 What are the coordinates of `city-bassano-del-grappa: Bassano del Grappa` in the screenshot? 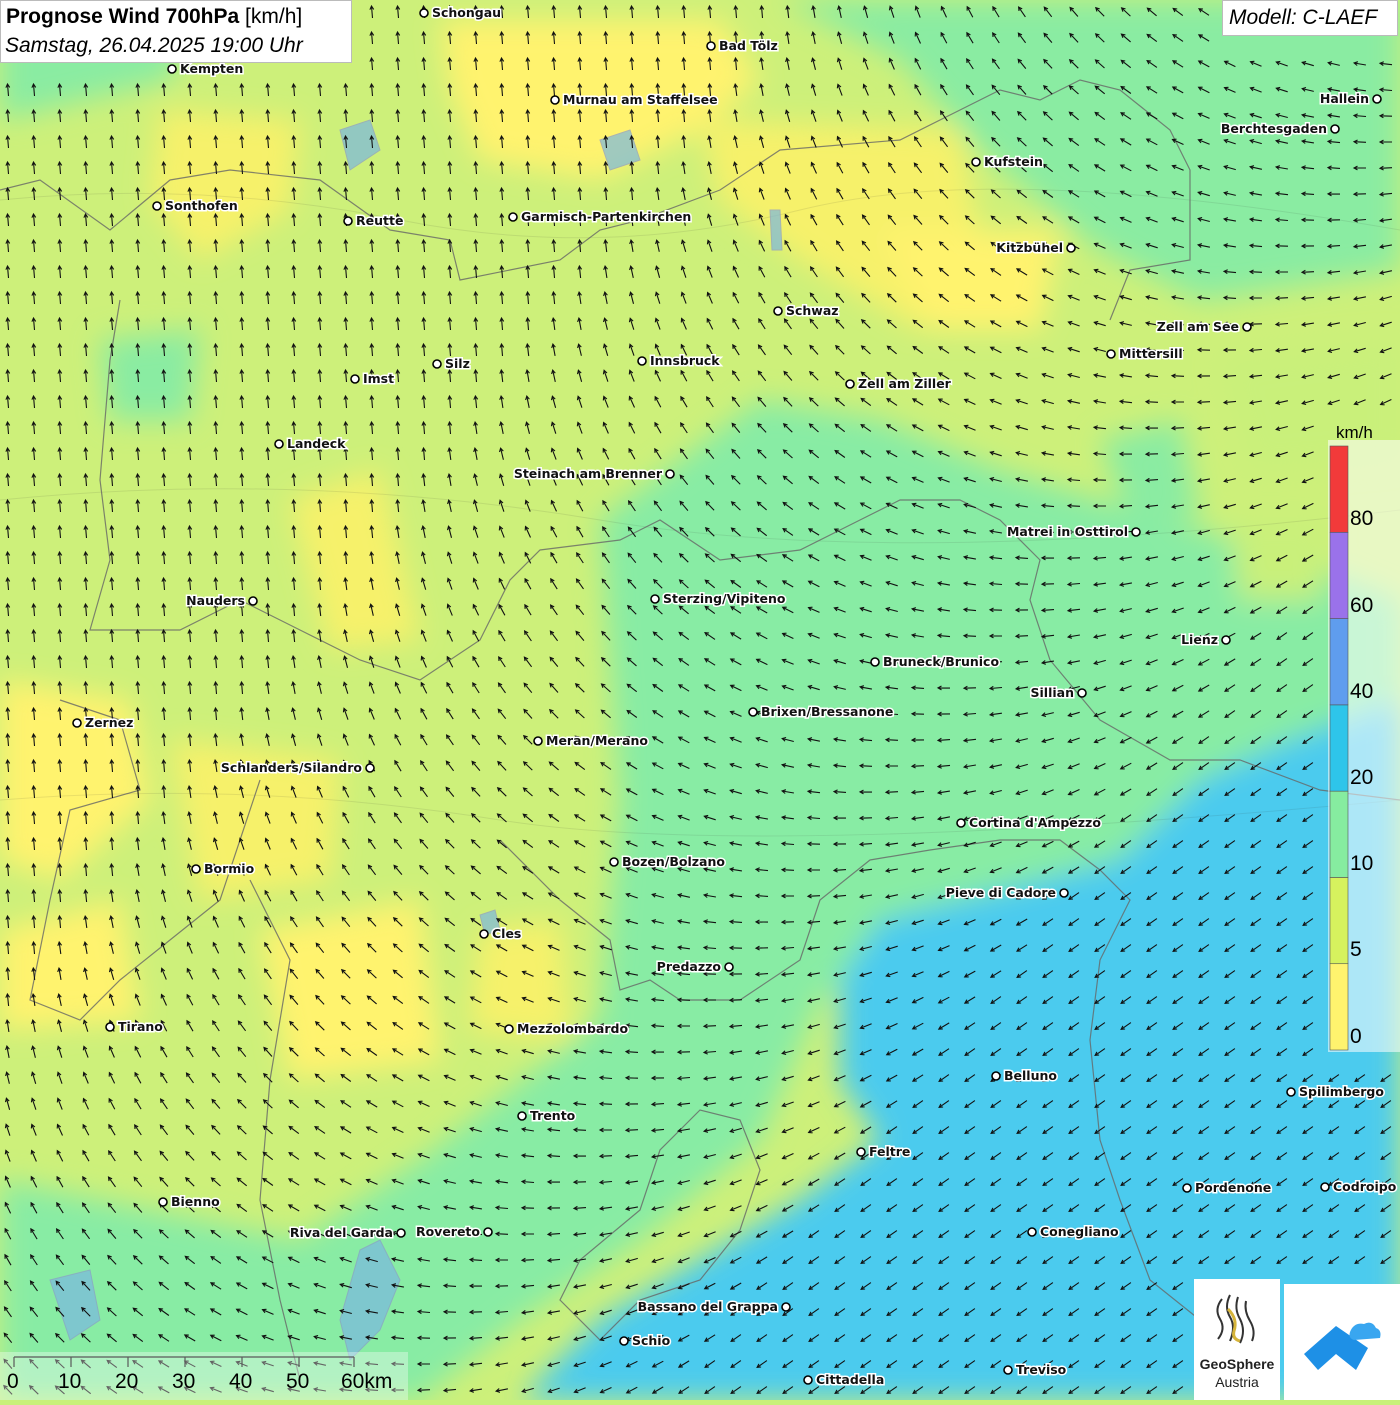 It's located at (713, 1307).